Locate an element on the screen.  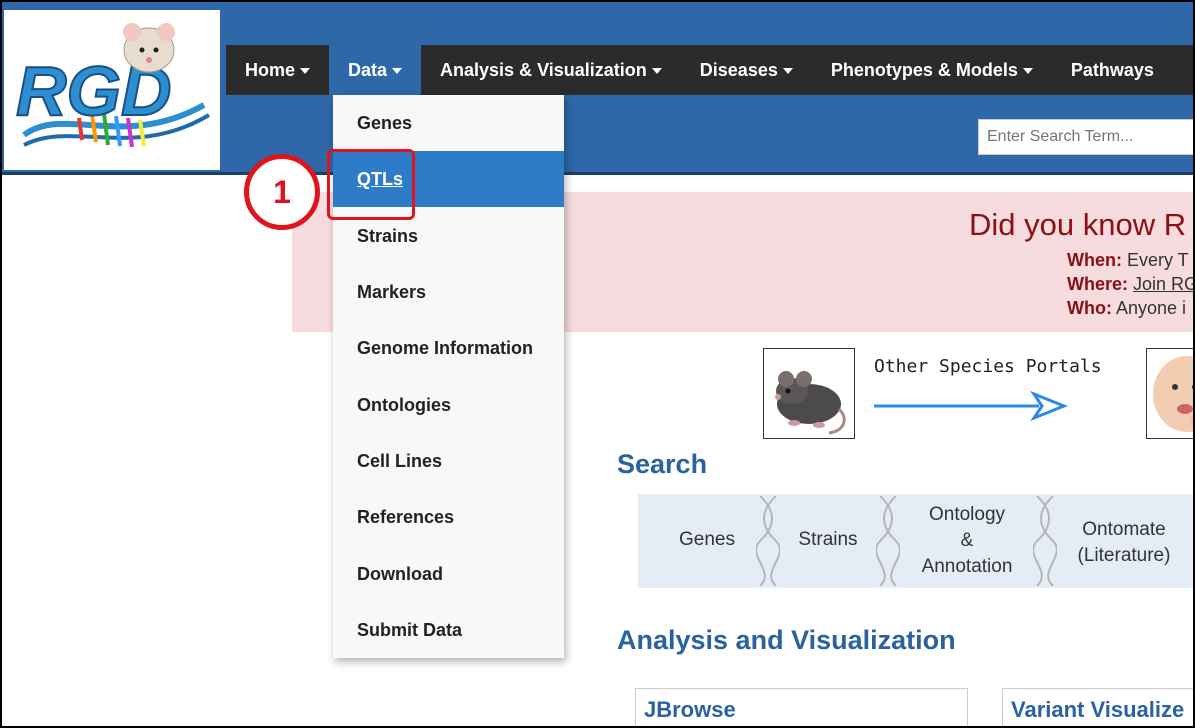
nav-pathways-label: Pathways is located at coordinates (1112, 69).